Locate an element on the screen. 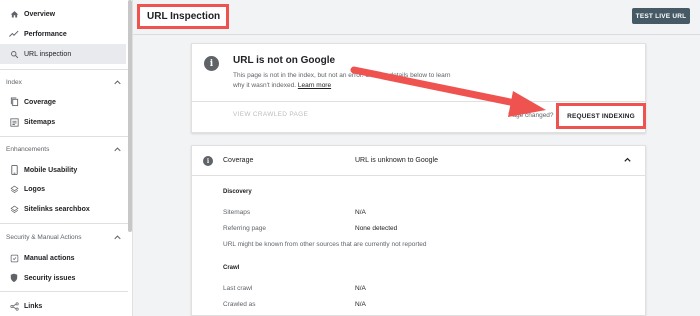 The image size is (700, 316). shield-icon is located at coordinates (12, 278).